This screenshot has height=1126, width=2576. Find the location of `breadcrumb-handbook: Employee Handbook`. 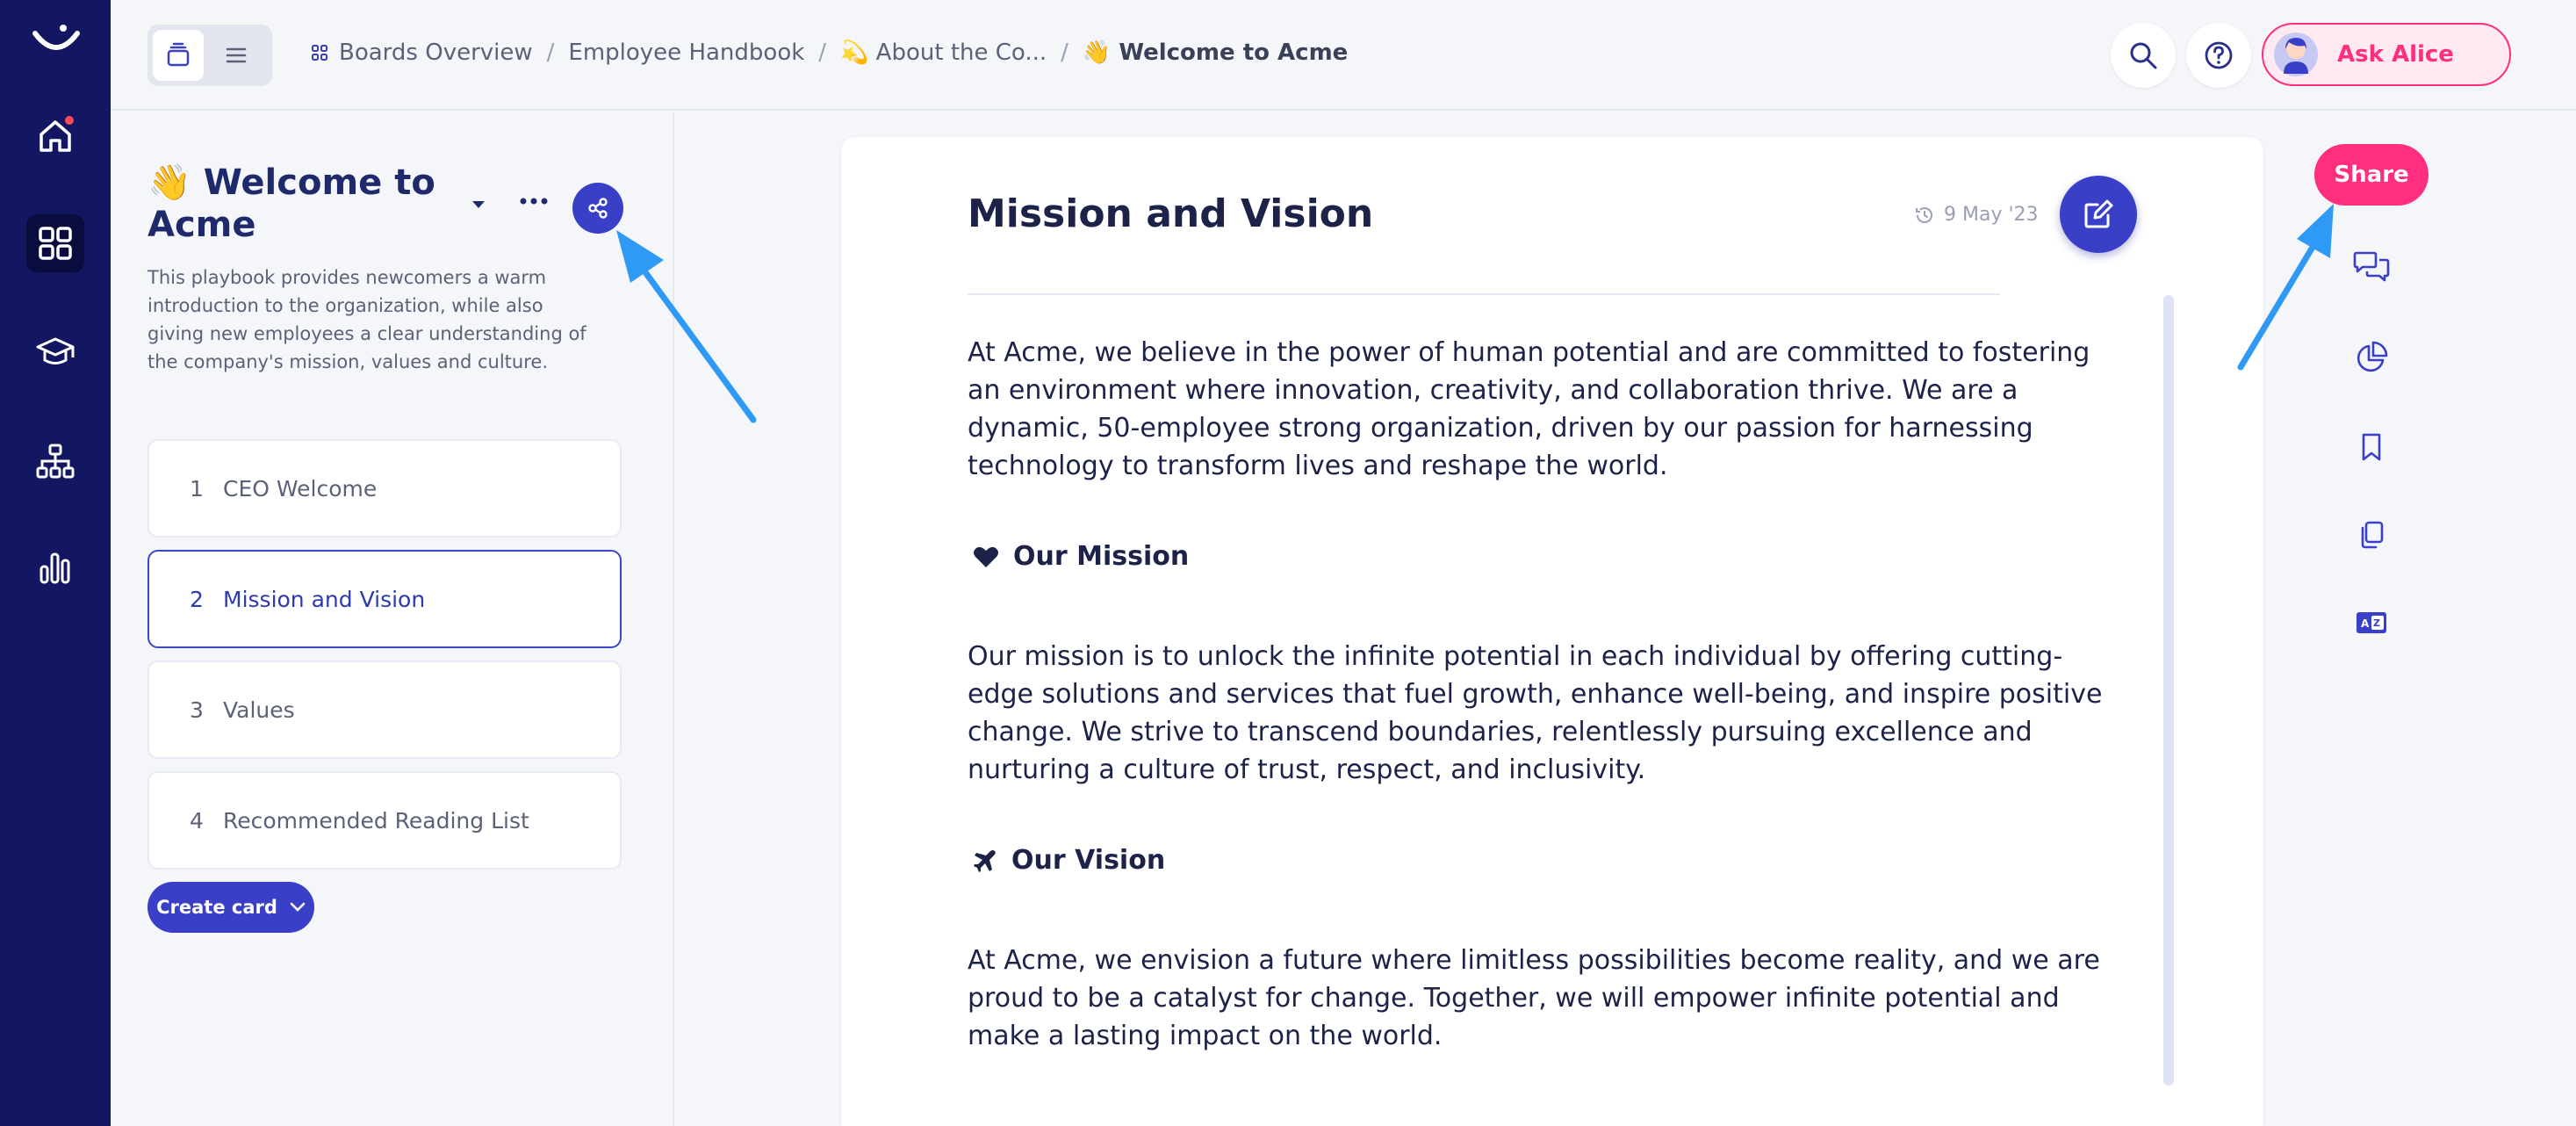

breadcrumb-handbook: Employee Handbook is located at coordinates (686, 53).